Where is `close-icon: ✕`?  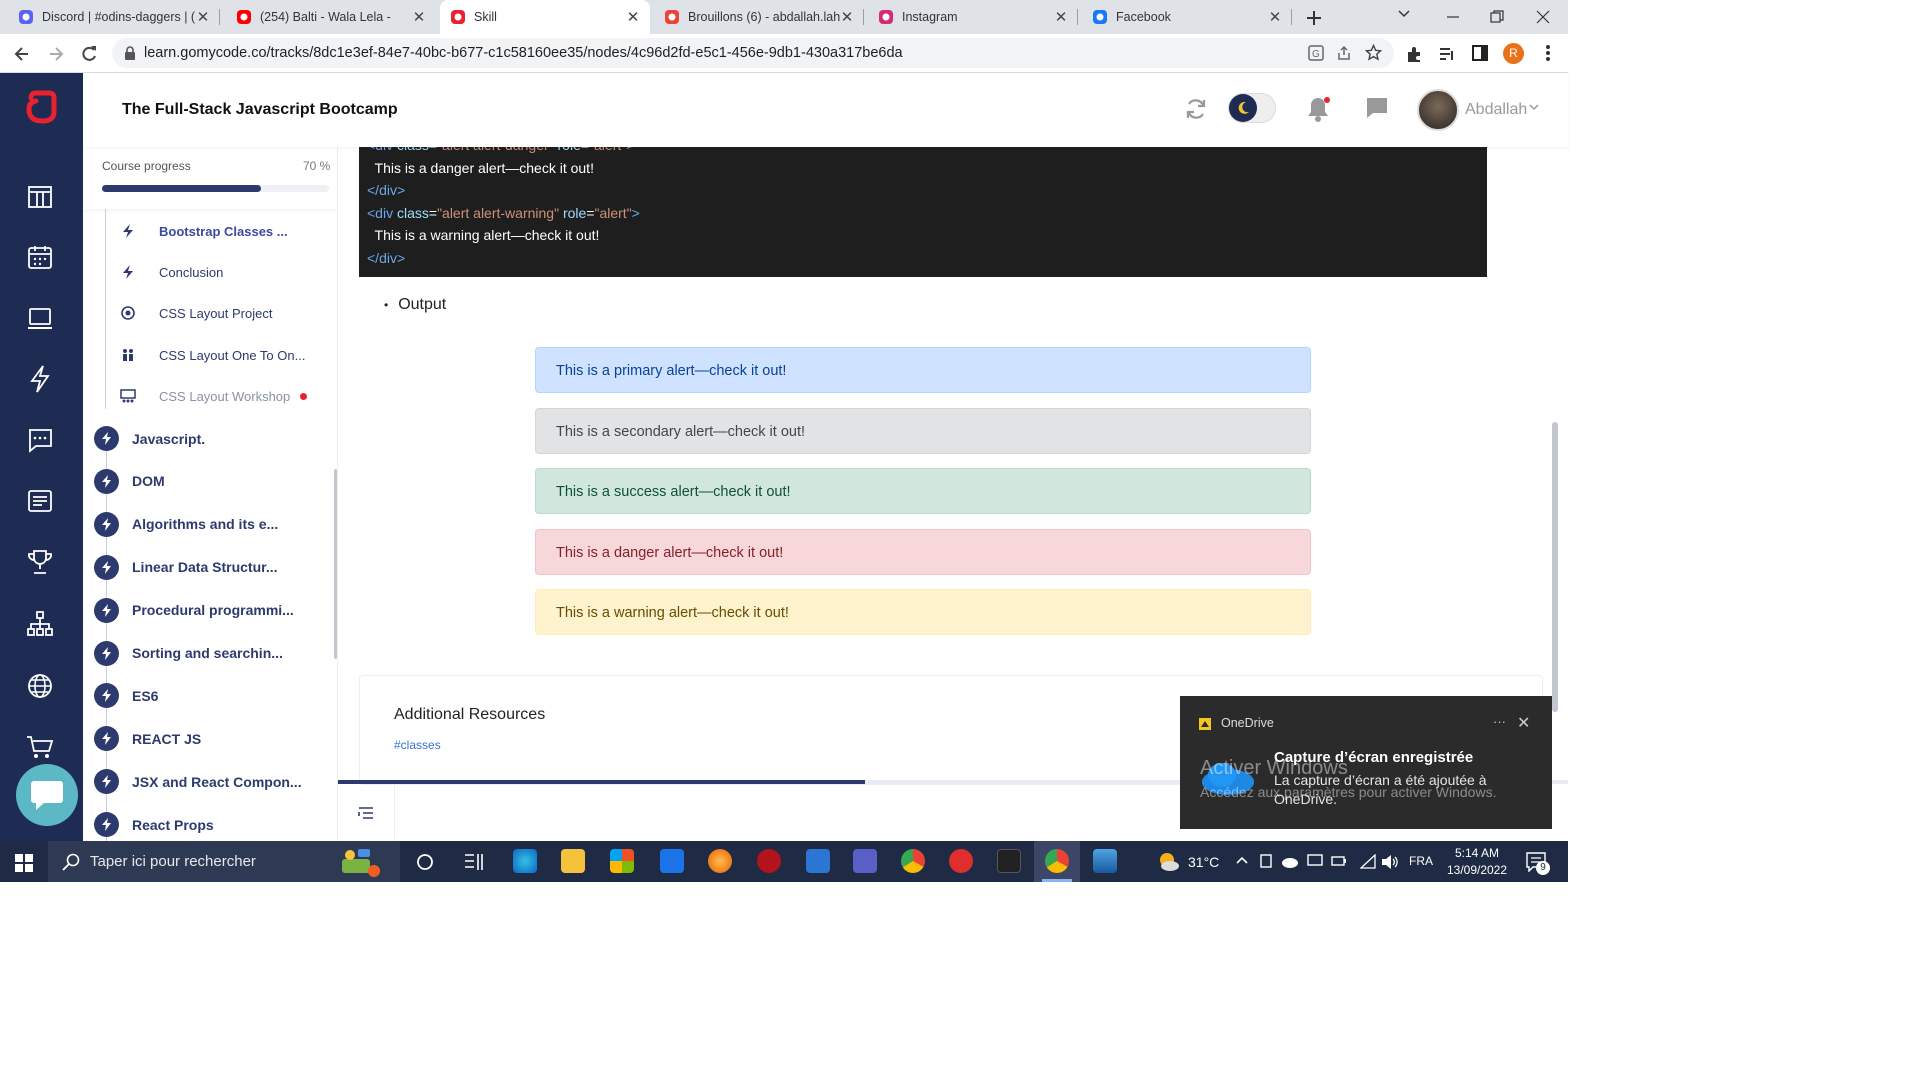 close-icon: ✕ is located at coordinates (1523, 723).